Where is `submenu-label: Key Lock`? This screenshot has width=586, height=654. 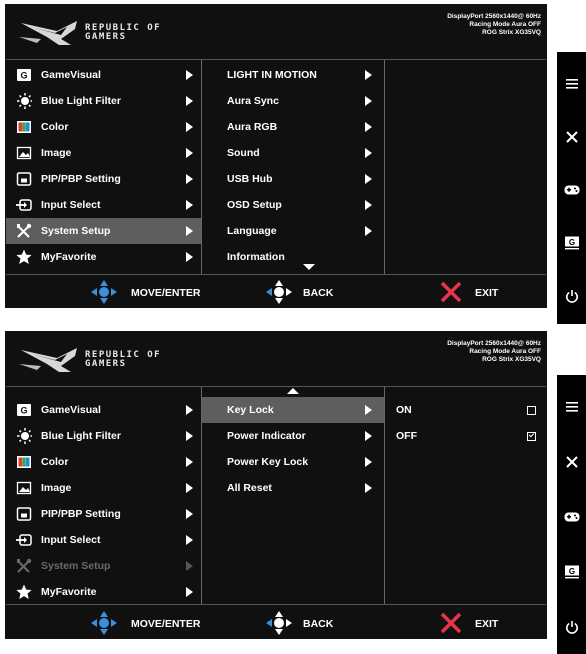 submenu-label: Key Lock is located at coordinates (250, 410).